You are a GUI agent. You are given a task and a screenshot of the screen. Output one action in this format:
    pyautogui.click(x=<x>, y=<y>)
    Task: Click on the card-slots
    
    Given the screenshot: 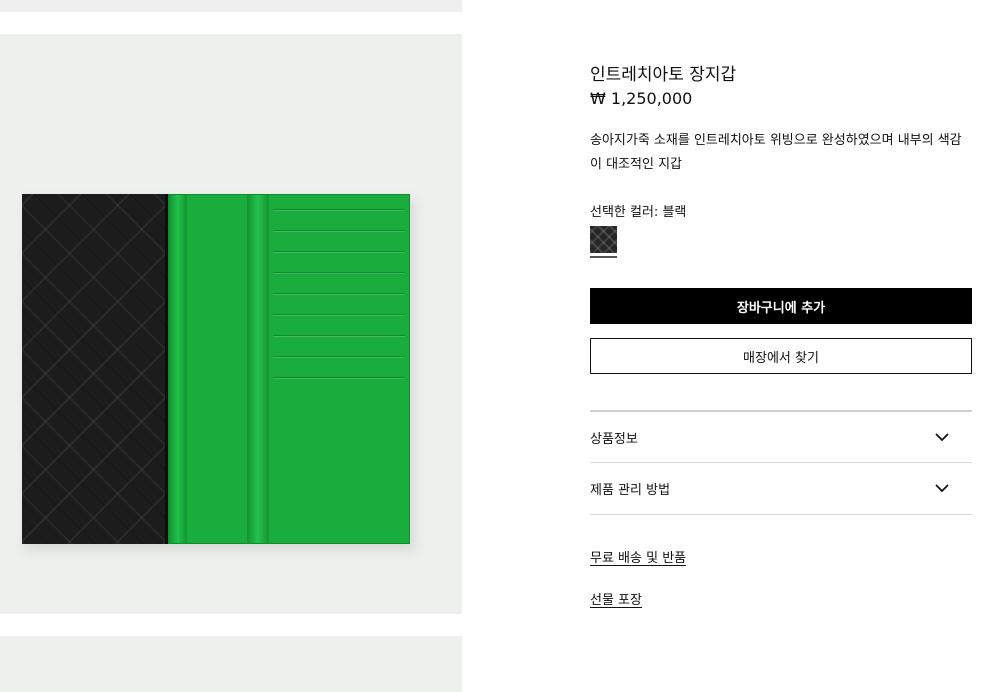 What is the action you would take?
    pyautogui.click(x=339, y=369)
    